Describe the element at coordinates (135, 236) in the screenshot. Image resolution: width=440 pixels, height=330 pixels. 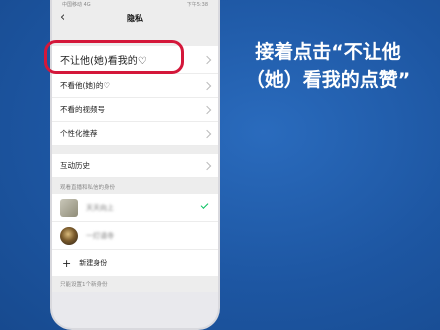
I see `identity-item: 一灯请寺` at that location.